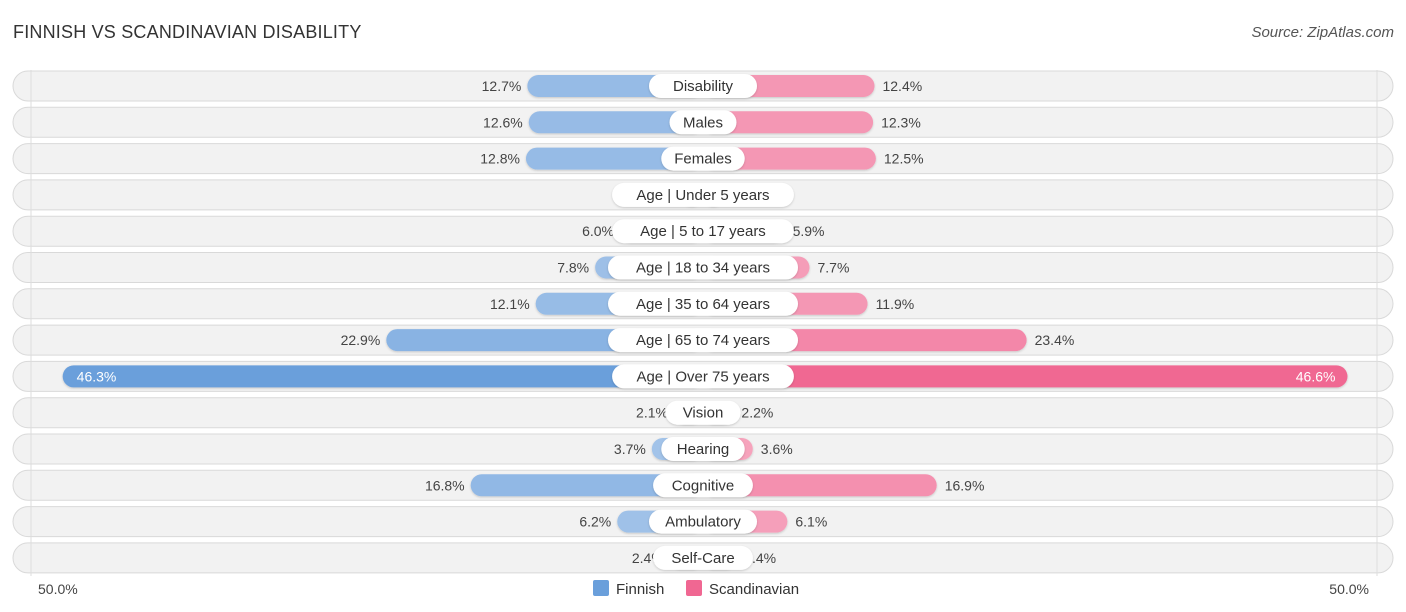  I want to click on bar-scandinavian, so click(1025, 376).